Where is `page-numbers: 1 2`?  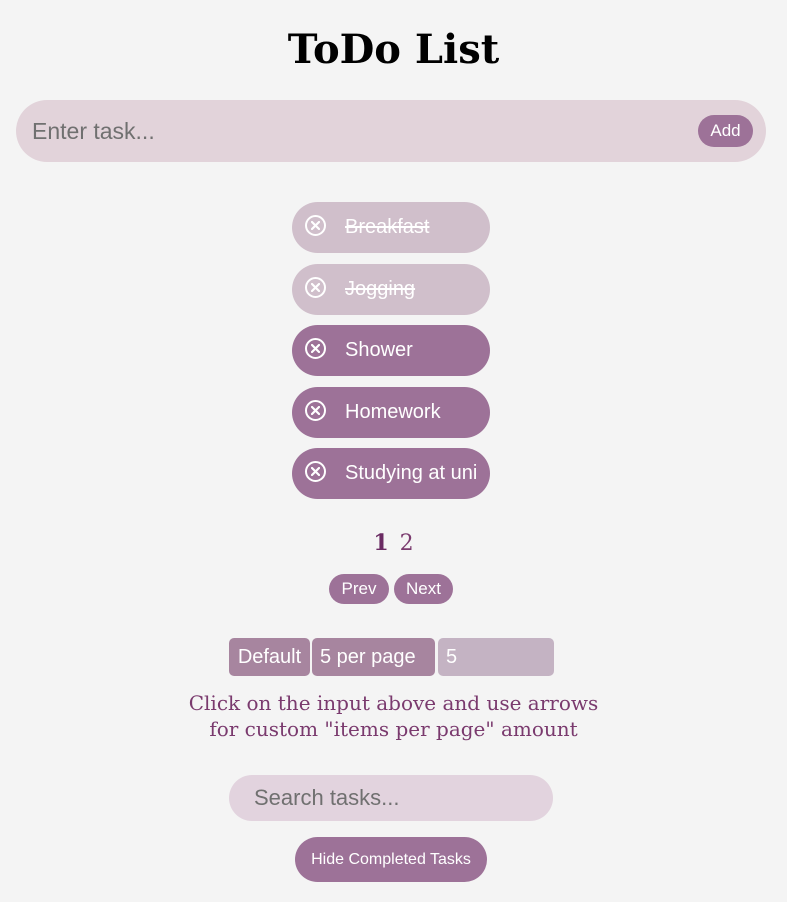
page-numbers: 1 2 is located at coordinates (393, 543).